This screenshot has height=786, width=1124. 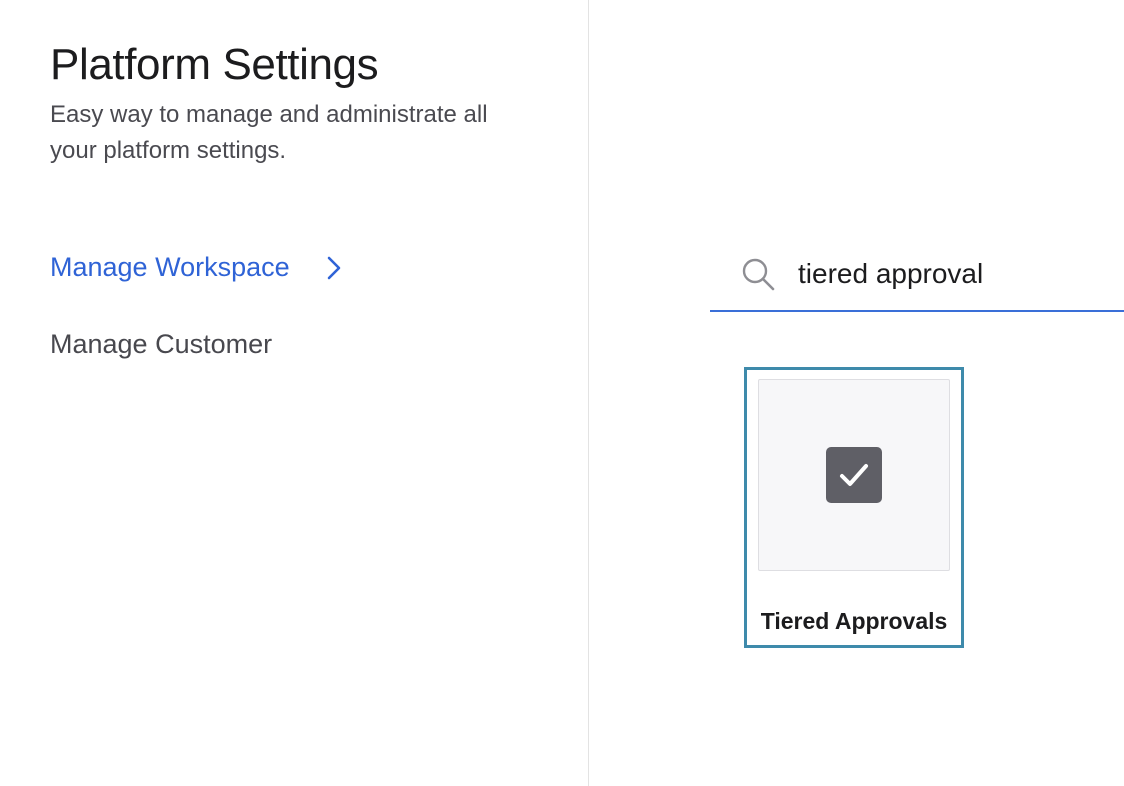 I want to click on checkbox-checked-icon, so click(x=854, y=475).